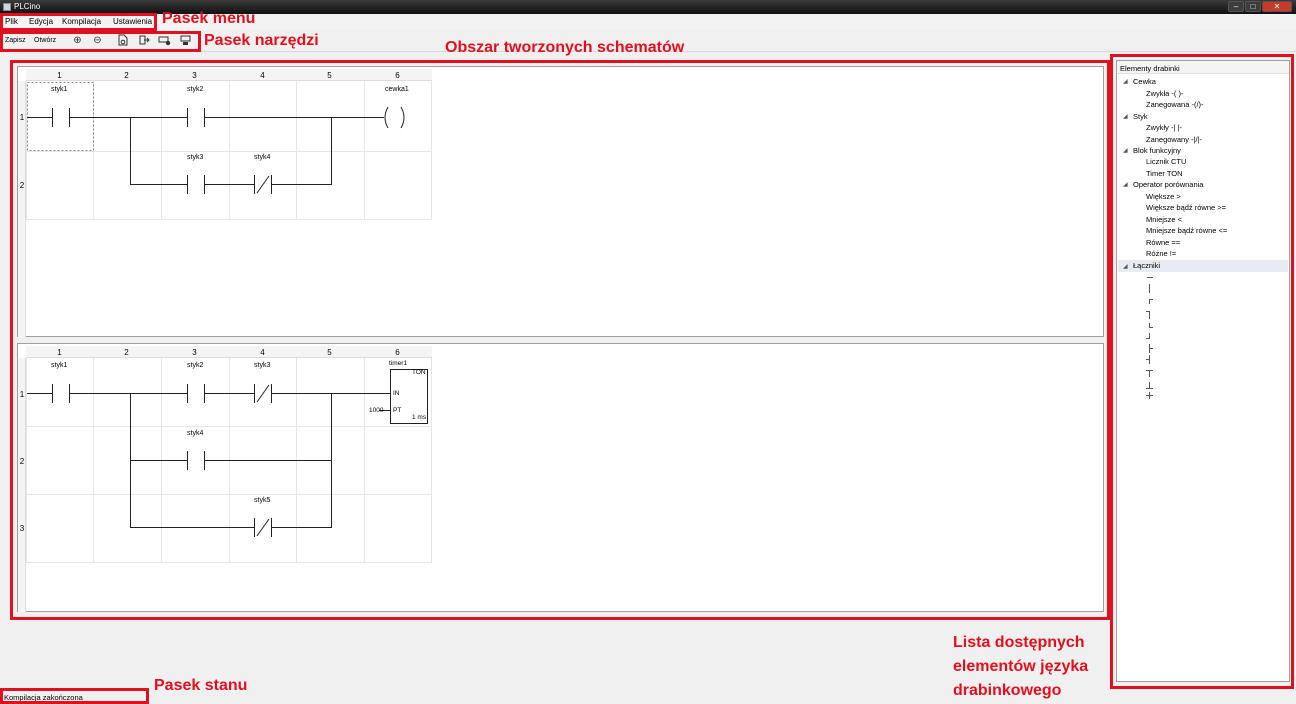  I want to click on close-button: ✕, so click(1277, 6).